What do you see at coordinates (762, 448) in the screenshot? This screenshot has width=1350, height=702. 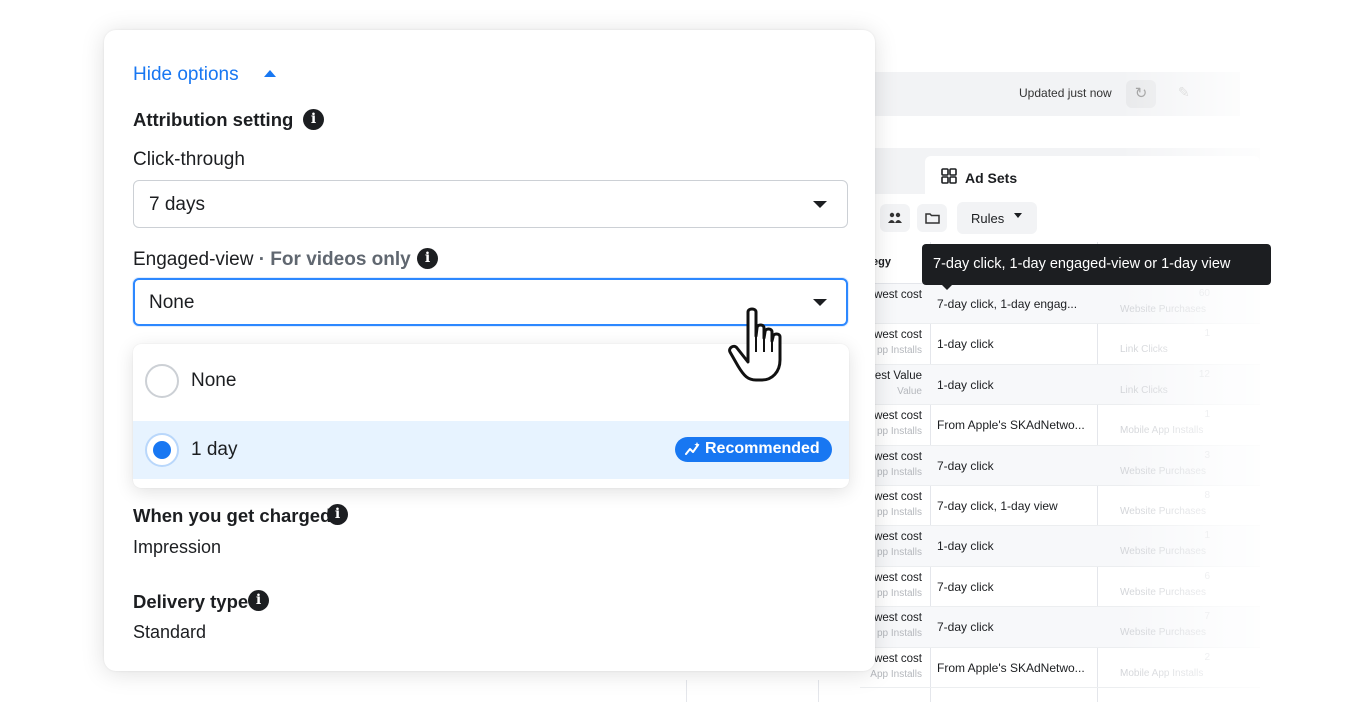 I see `recommended-badge-label: Recommended` at bounding box center [762, 448].